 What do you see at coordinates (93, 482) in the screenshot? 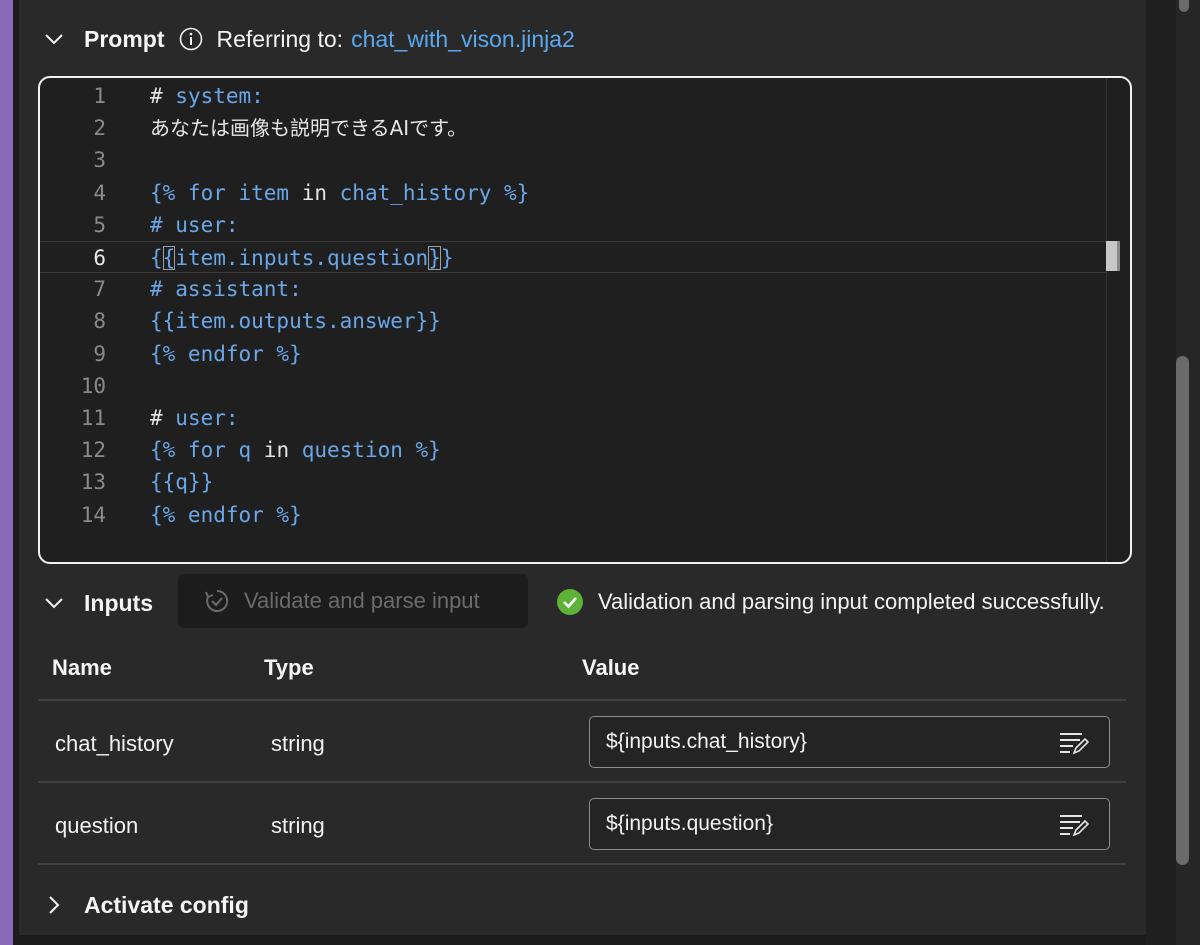
I see `line-number: 13` at bounding box center [93, 482].